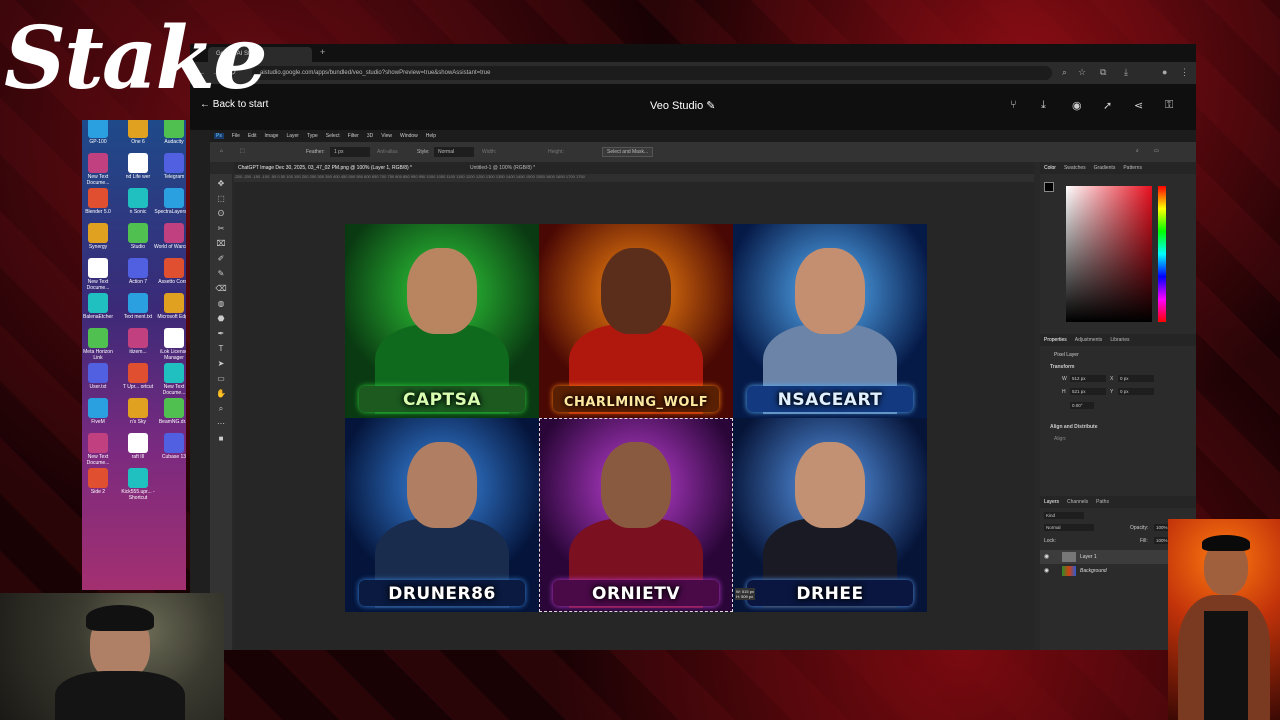 This screenshot has width=1280, height=720. Describe the element at coordinates (221, 274) in the screenshot. I see `brush-tool-icon: ✎` at that location.